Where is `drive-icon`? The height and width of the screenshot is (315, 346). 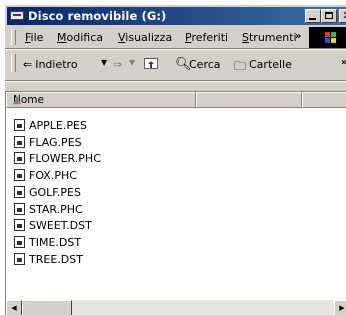
drive-icon is located at coordinates (17, 15).